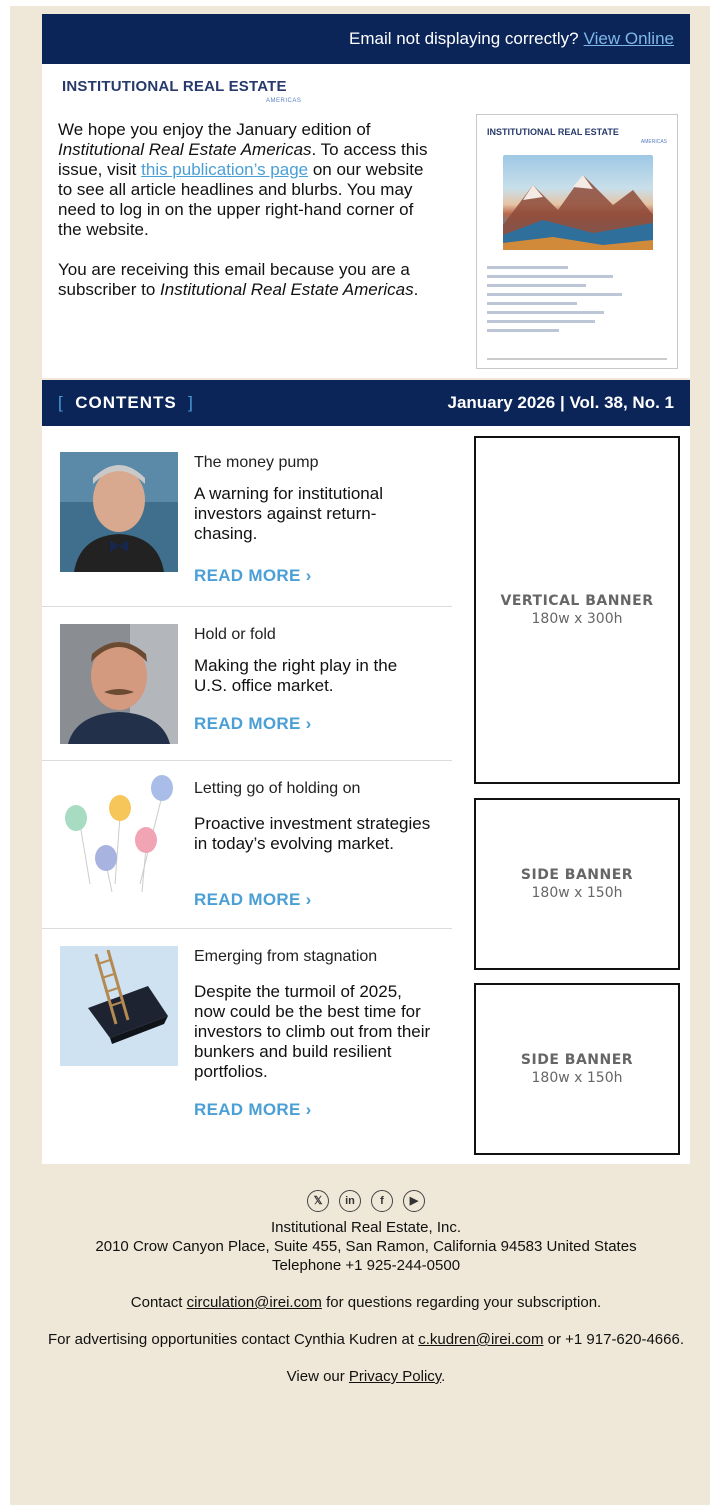 The width and height of the screenshot is (720, 1505). Describe the element at coordinates (366, 1265) in the screenshot. I see `company-phone: Telephone +1 925-244-0500` at that location.